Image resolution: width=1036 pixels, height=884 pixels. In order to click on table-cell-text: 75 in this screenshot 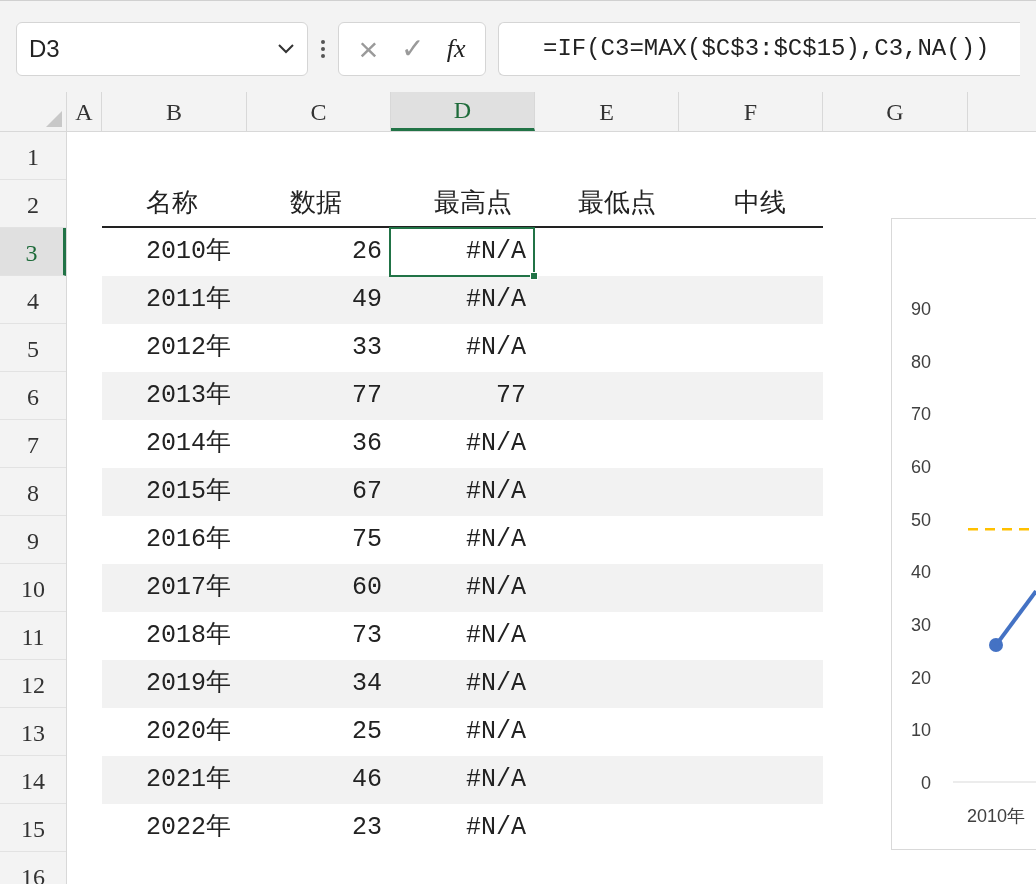, I will do `click(367, 540)`.